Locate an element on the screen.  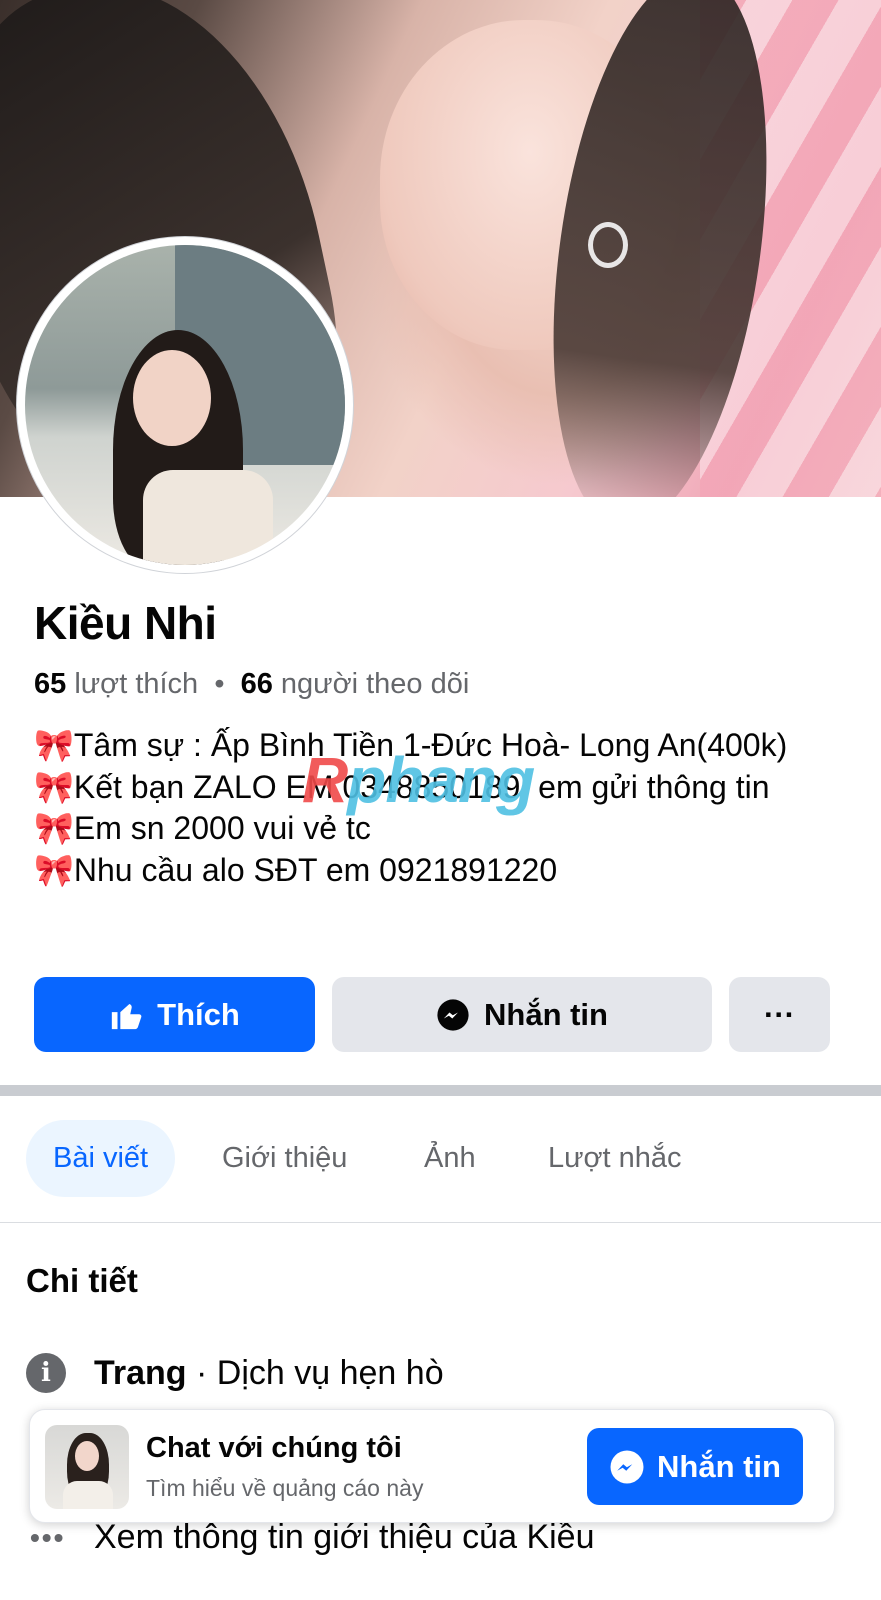
avatar is located at coordinates (185, 405).